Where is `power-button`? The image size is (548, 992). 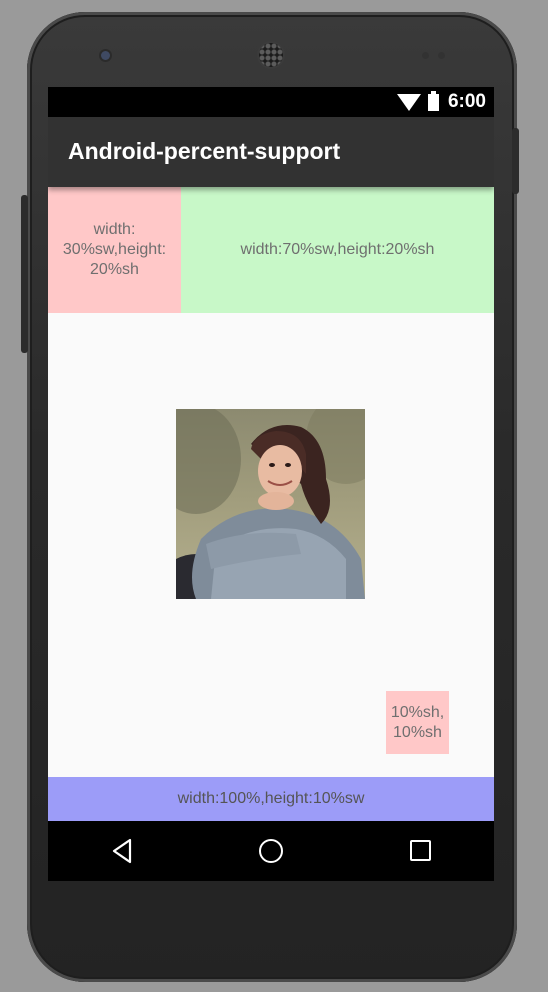
power-button is located at coordinates (515, 161).